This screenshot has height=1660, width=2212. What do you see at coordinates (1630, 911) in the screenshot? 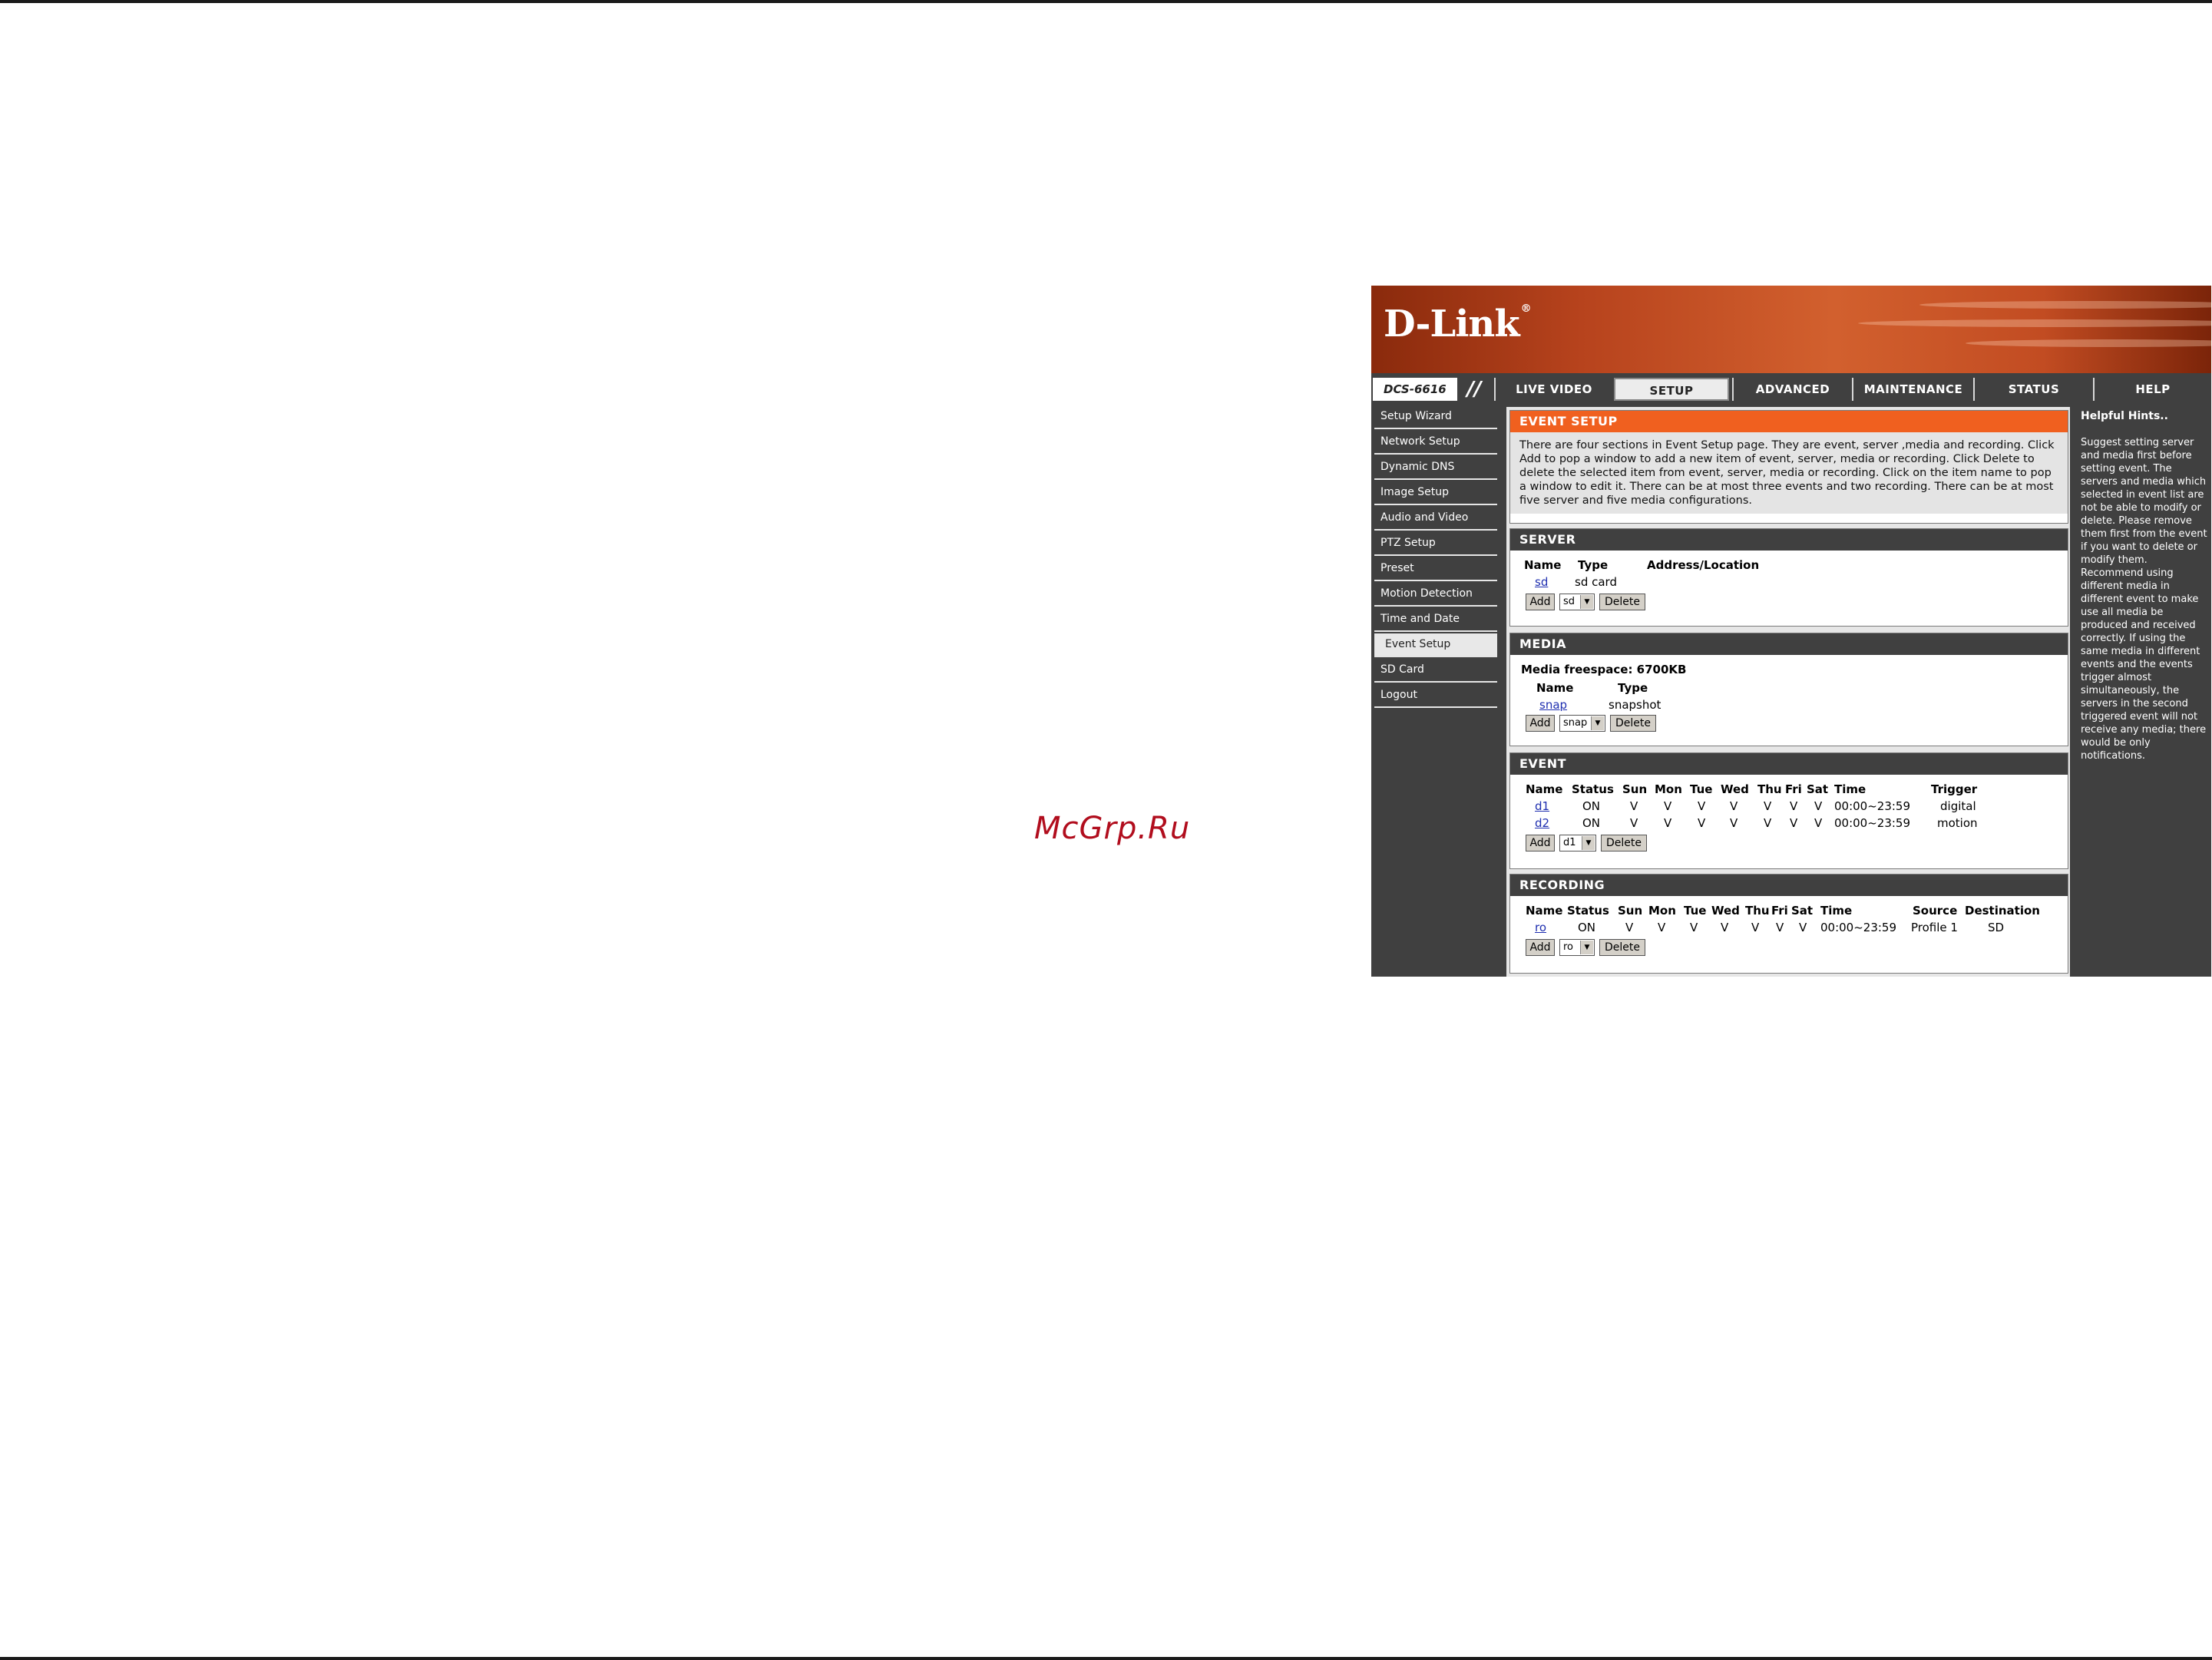
I see `recording-header-sun: Sun` at bounding box center [1630, 911].